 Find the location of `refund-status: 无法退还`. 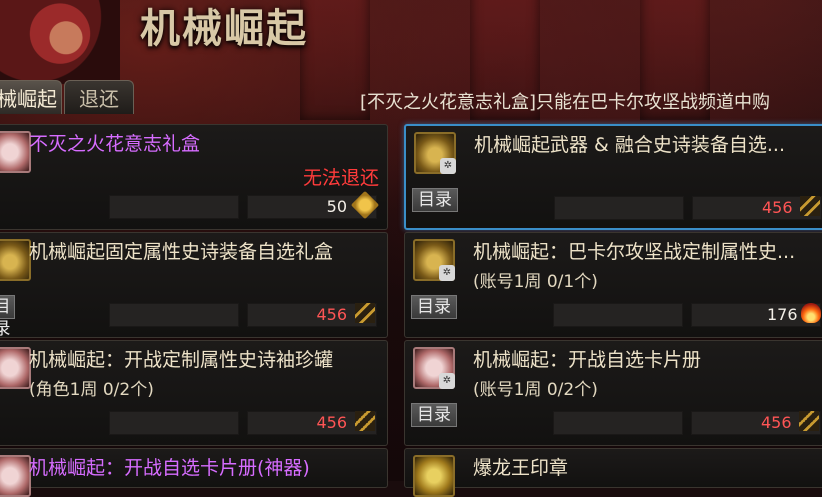

refund-status: 无法退还 is located at coordinates (340, 178).